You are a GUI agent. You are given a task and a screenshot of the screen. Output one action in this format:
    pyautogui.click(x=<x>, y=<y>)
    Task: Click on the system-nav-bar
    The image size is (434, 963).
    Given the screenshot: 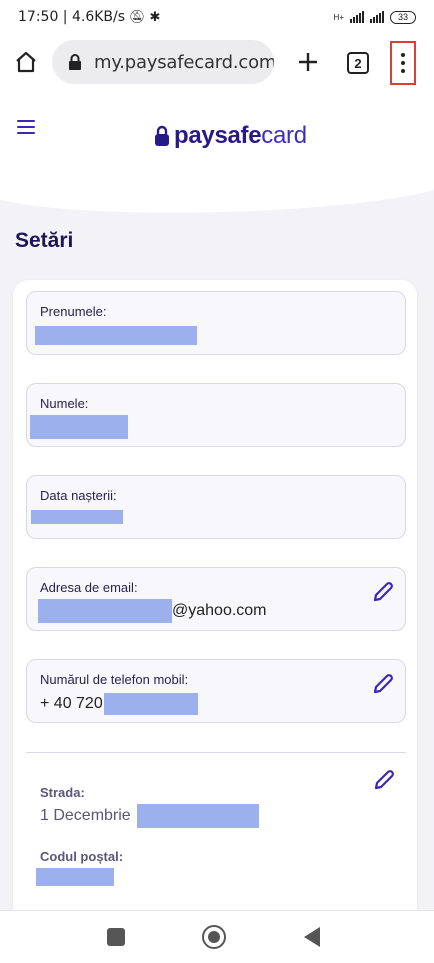 What is the action you would take?
    pyautogui.click(x=217, y=936)
    